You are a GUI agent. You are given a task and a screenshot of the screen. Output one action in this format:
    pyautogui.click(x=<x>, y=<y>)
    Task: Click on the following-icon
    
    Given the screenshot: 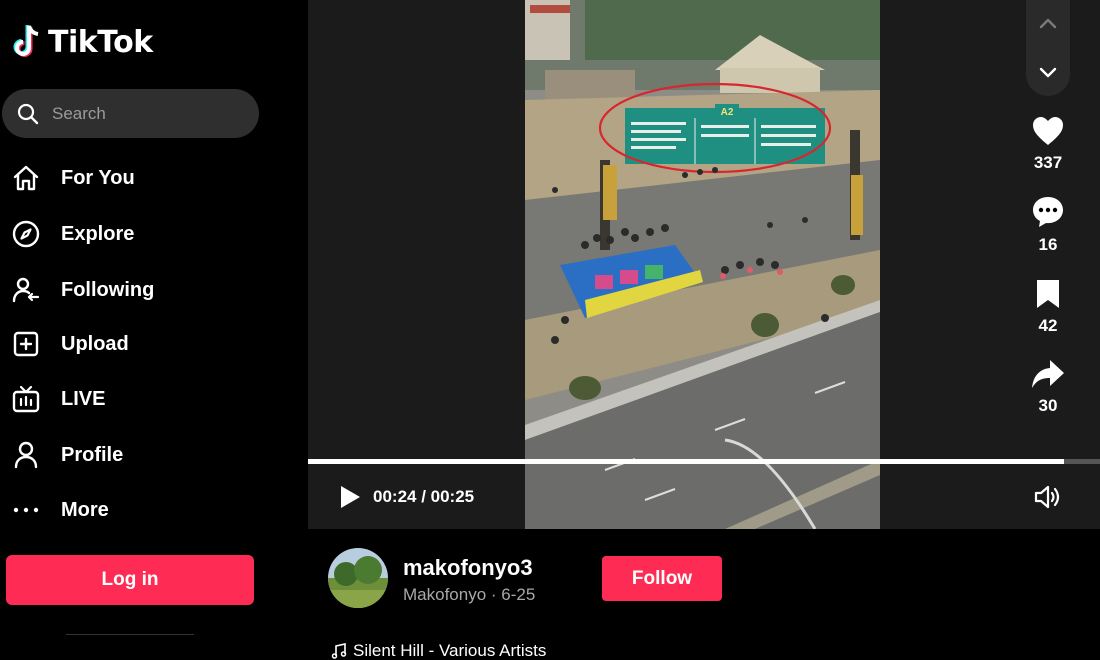 What is the action you would take?
    pyautogui.click(x=26, y=290)
    